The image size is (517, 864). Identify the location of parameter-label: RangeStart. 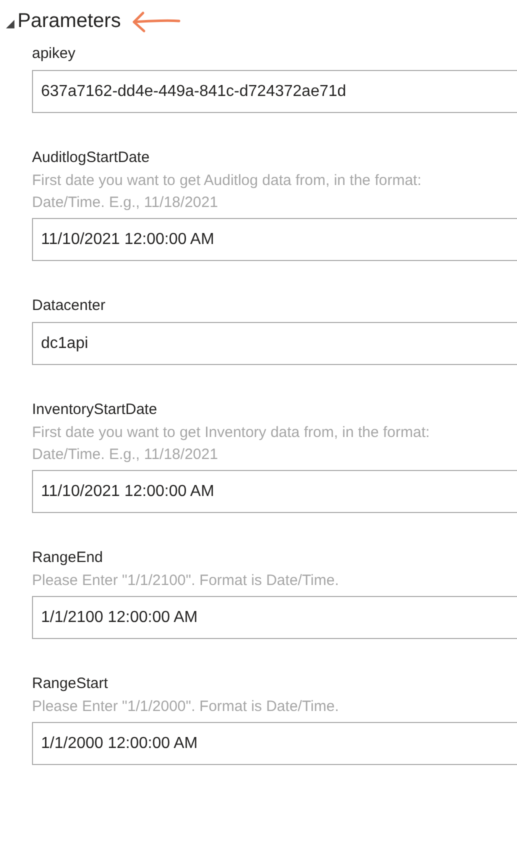
(70, 684).